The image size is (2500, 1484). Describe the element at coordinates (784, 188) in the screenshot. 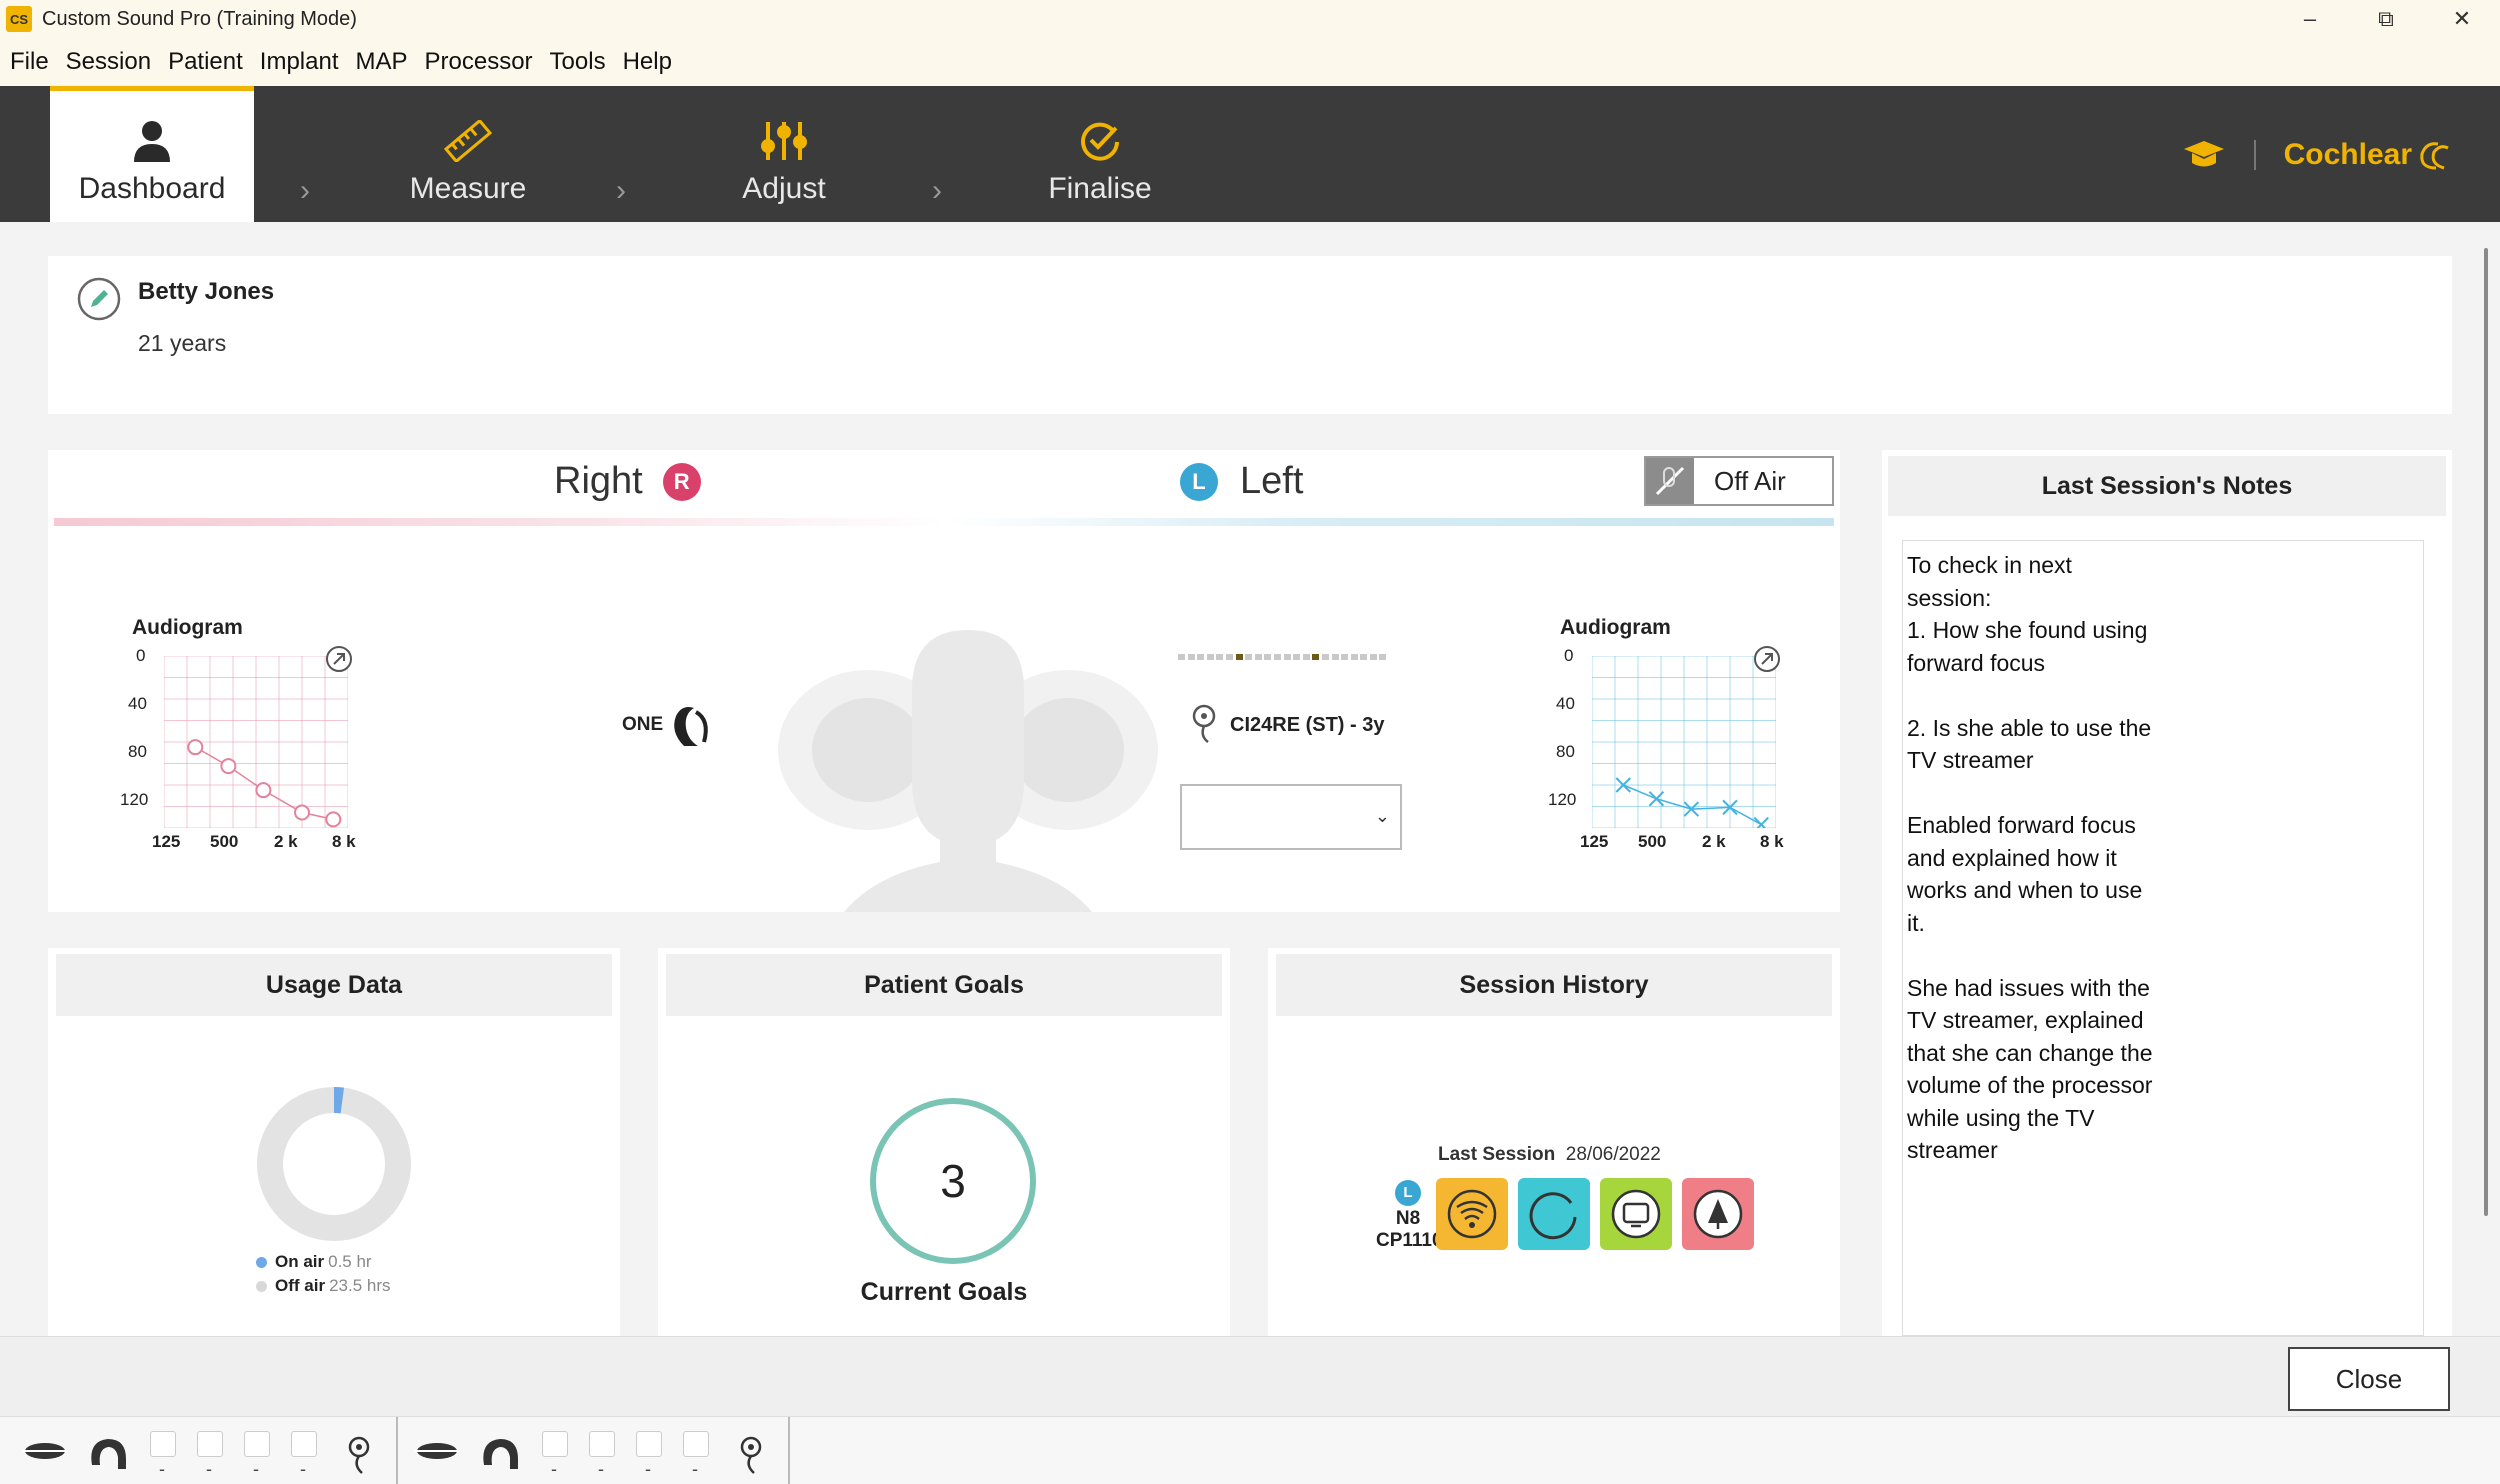

I see `tab-adjust-label: Adjust` at that location.